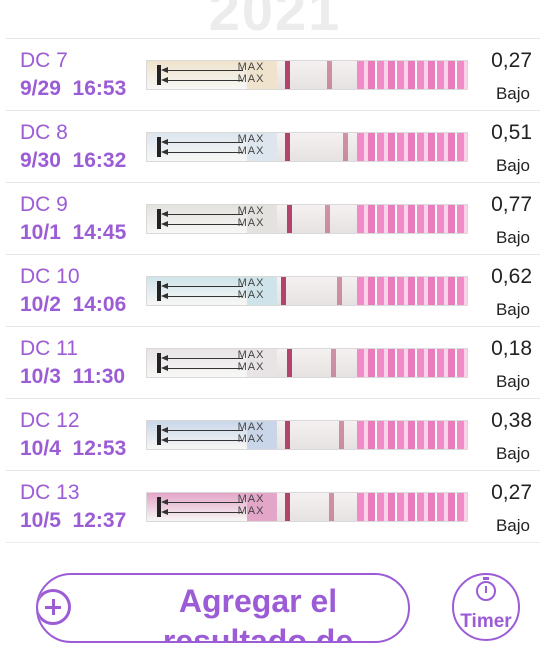  Describe the element at coordinates (44, 60) in the screenshot. I see `cycle-day: DC 7` at that location.